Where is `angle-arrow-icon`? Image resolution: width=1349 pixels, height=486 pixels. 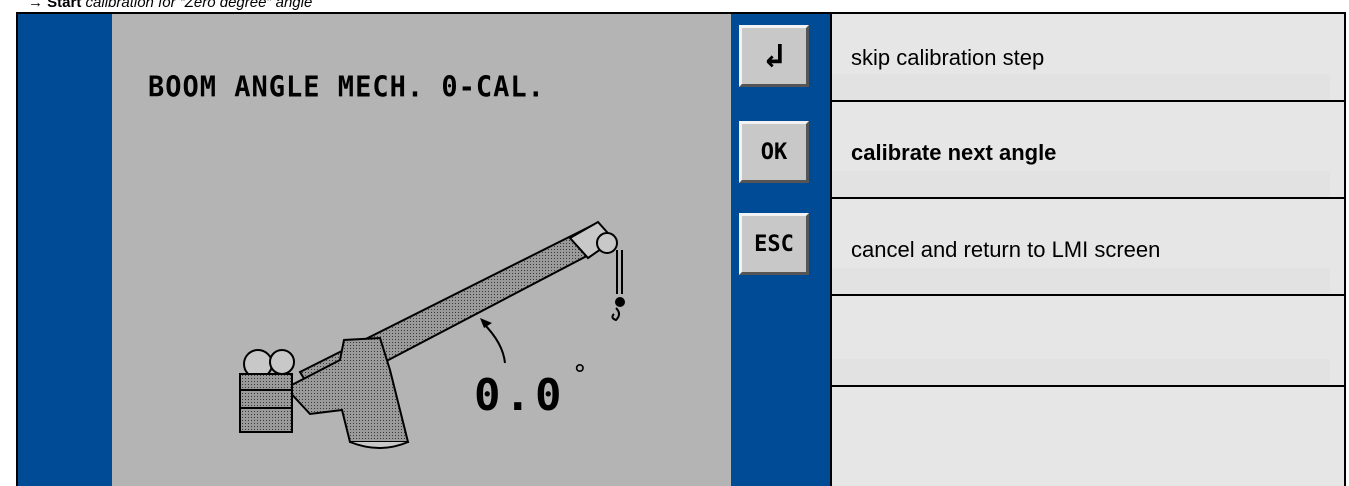
angle-arrow-icon is located at coordinates (494, 343).